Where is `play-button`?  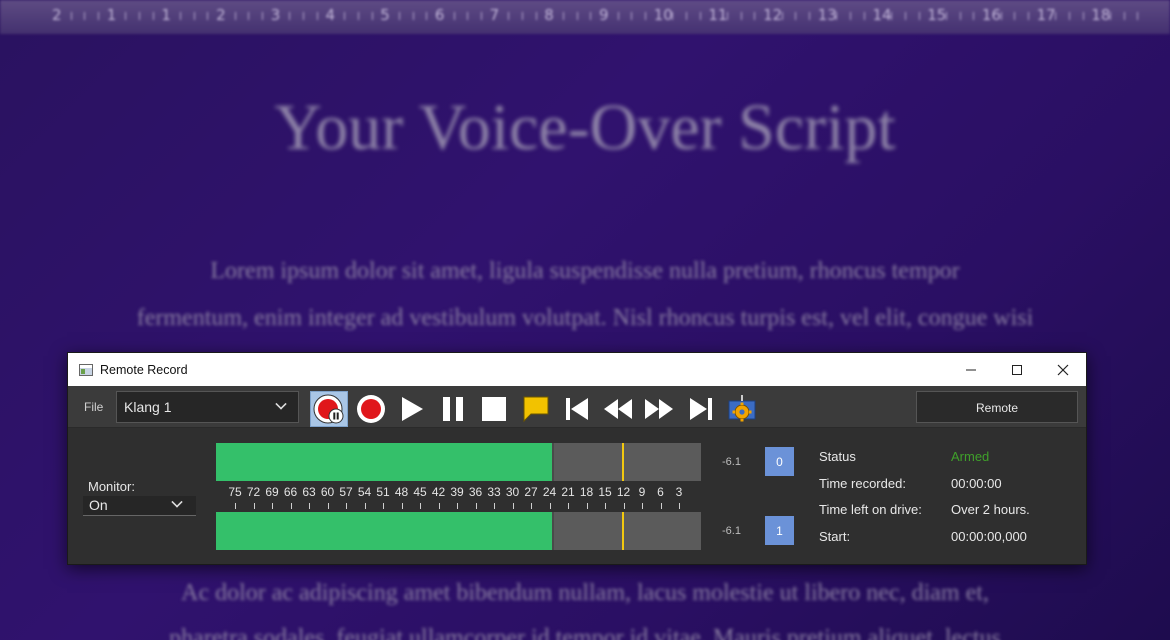 play-button is located at coordinates (412, 409).